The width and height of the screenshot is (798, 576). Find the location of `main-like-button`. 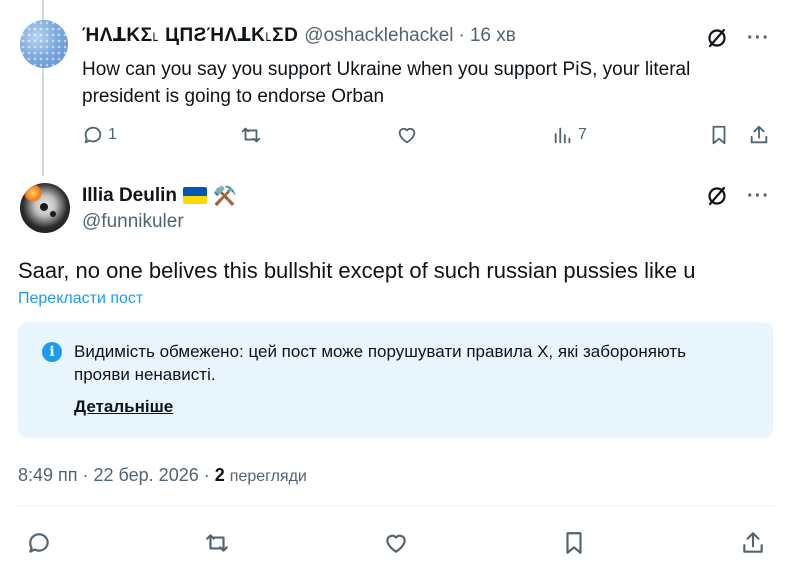

main-like-button is located at coordinates (396, 543).